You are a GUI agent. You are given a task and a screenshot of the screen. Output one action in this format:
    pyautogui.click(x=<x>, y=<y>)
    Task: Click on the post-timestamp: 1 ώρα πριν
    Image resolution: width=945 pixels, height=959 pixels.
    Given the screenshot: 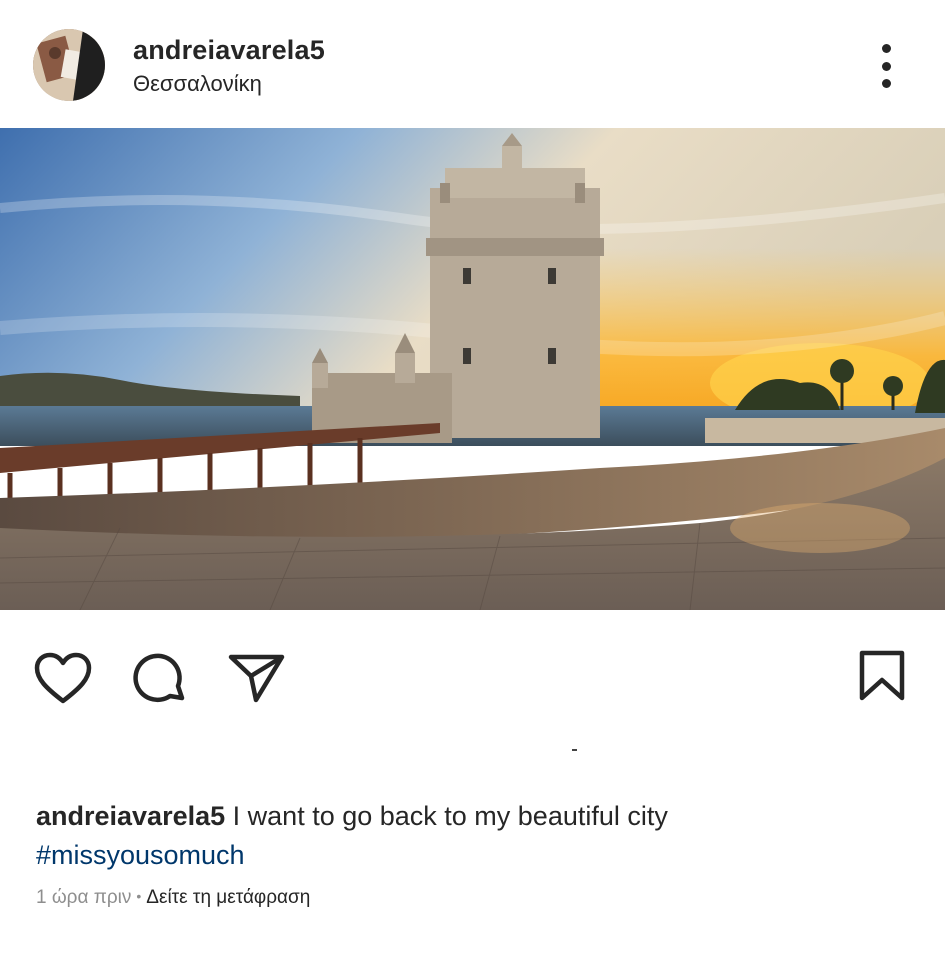 What is the action you would take?
    pyautogui.click(x=84, y=897)
    